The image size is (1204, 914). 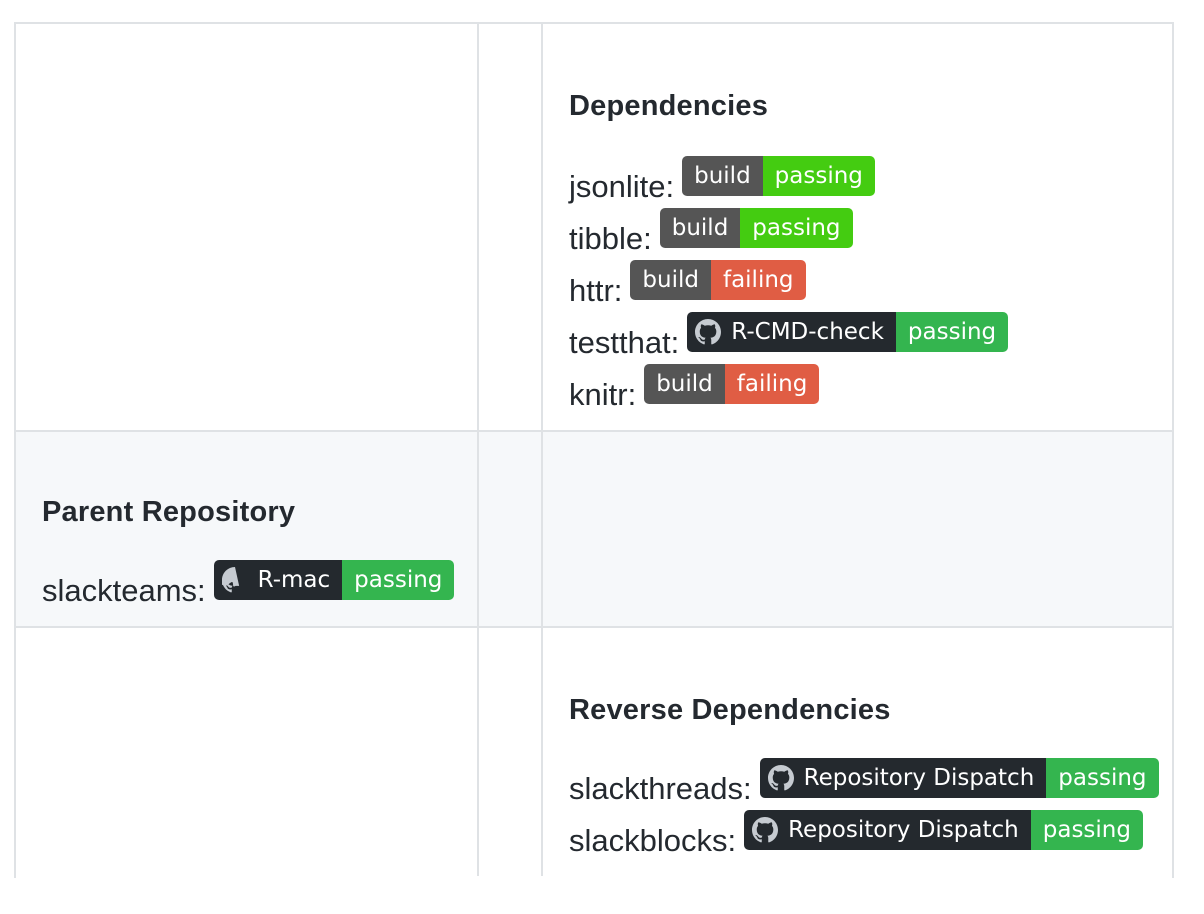 I want to click on badge-label: R-CMD-check, so click(x=791, y=332).